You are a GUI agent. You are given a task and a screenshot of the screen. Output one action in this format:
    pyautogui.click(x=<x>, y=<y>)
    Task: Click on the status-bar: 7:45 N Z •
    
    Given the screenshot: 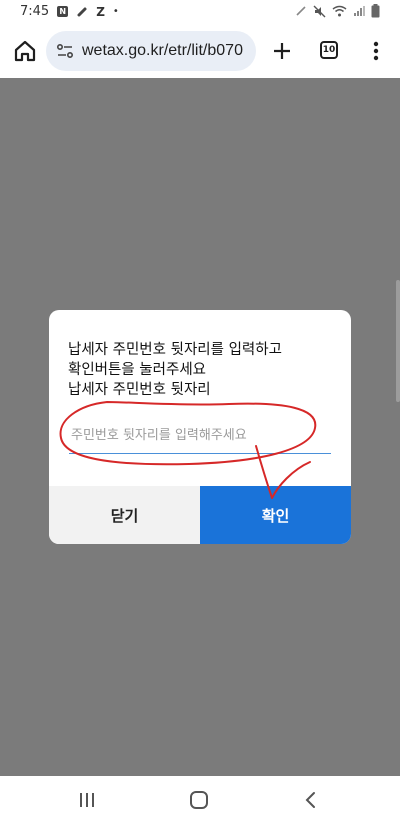 What is the action you would take?
    pyautogui.click(x=200, y=13)
    